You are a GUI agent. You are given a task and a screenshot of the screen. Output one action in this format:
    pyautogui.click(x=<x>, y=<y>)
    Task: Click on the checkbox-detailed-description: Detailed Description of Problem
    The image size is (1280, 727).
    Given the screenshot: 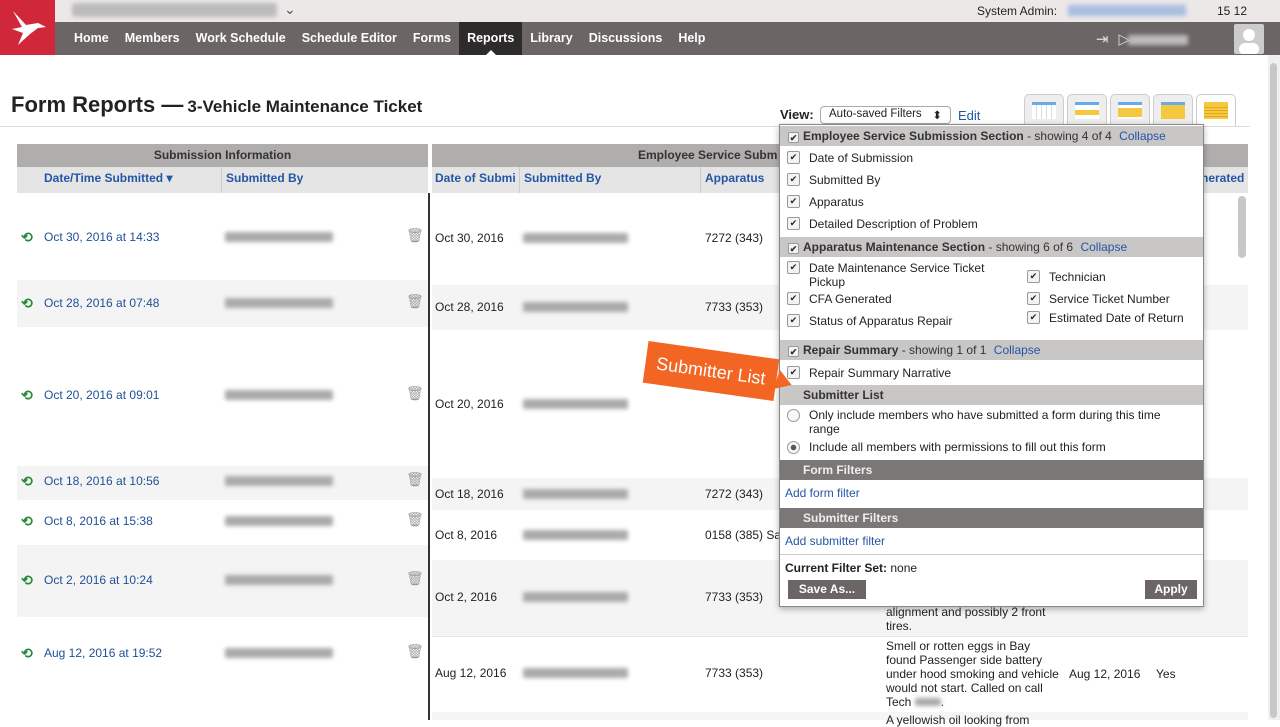 What is the action you would take?
    pyautogui.click(x=879, y=224)
    